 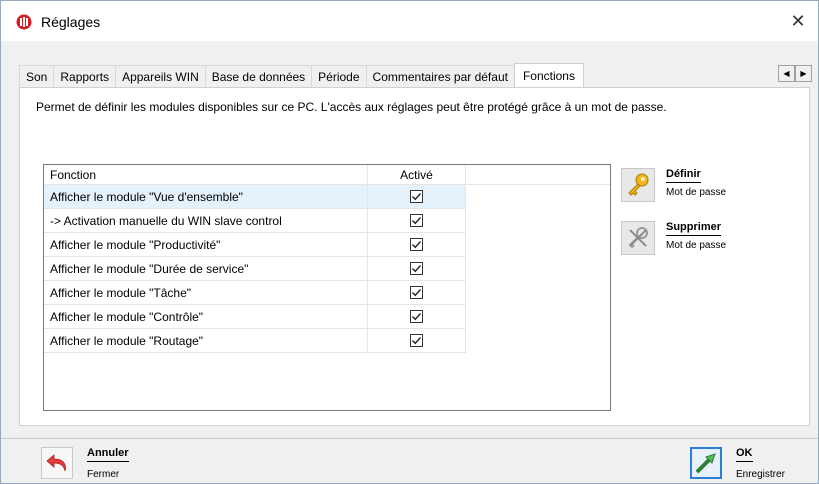 I want to click on ok-subtitle: Enregistrer, so click(x=760, y=474).